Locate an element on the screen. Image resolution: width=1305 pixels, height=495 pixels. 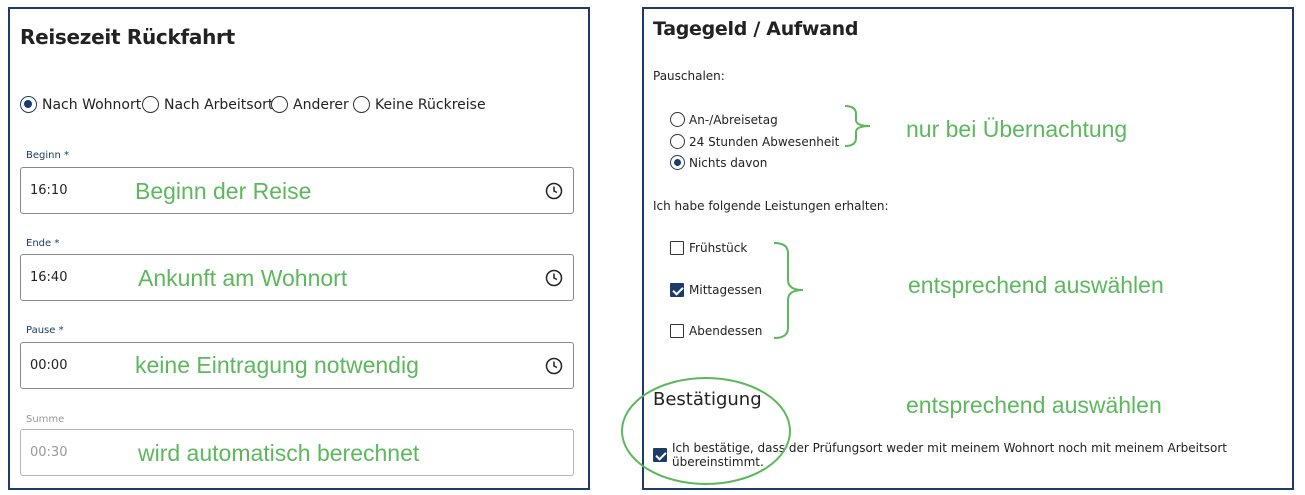
radio-24-stunden: 24 Stunden Abwesenheit is located at coordinates (754, 141).